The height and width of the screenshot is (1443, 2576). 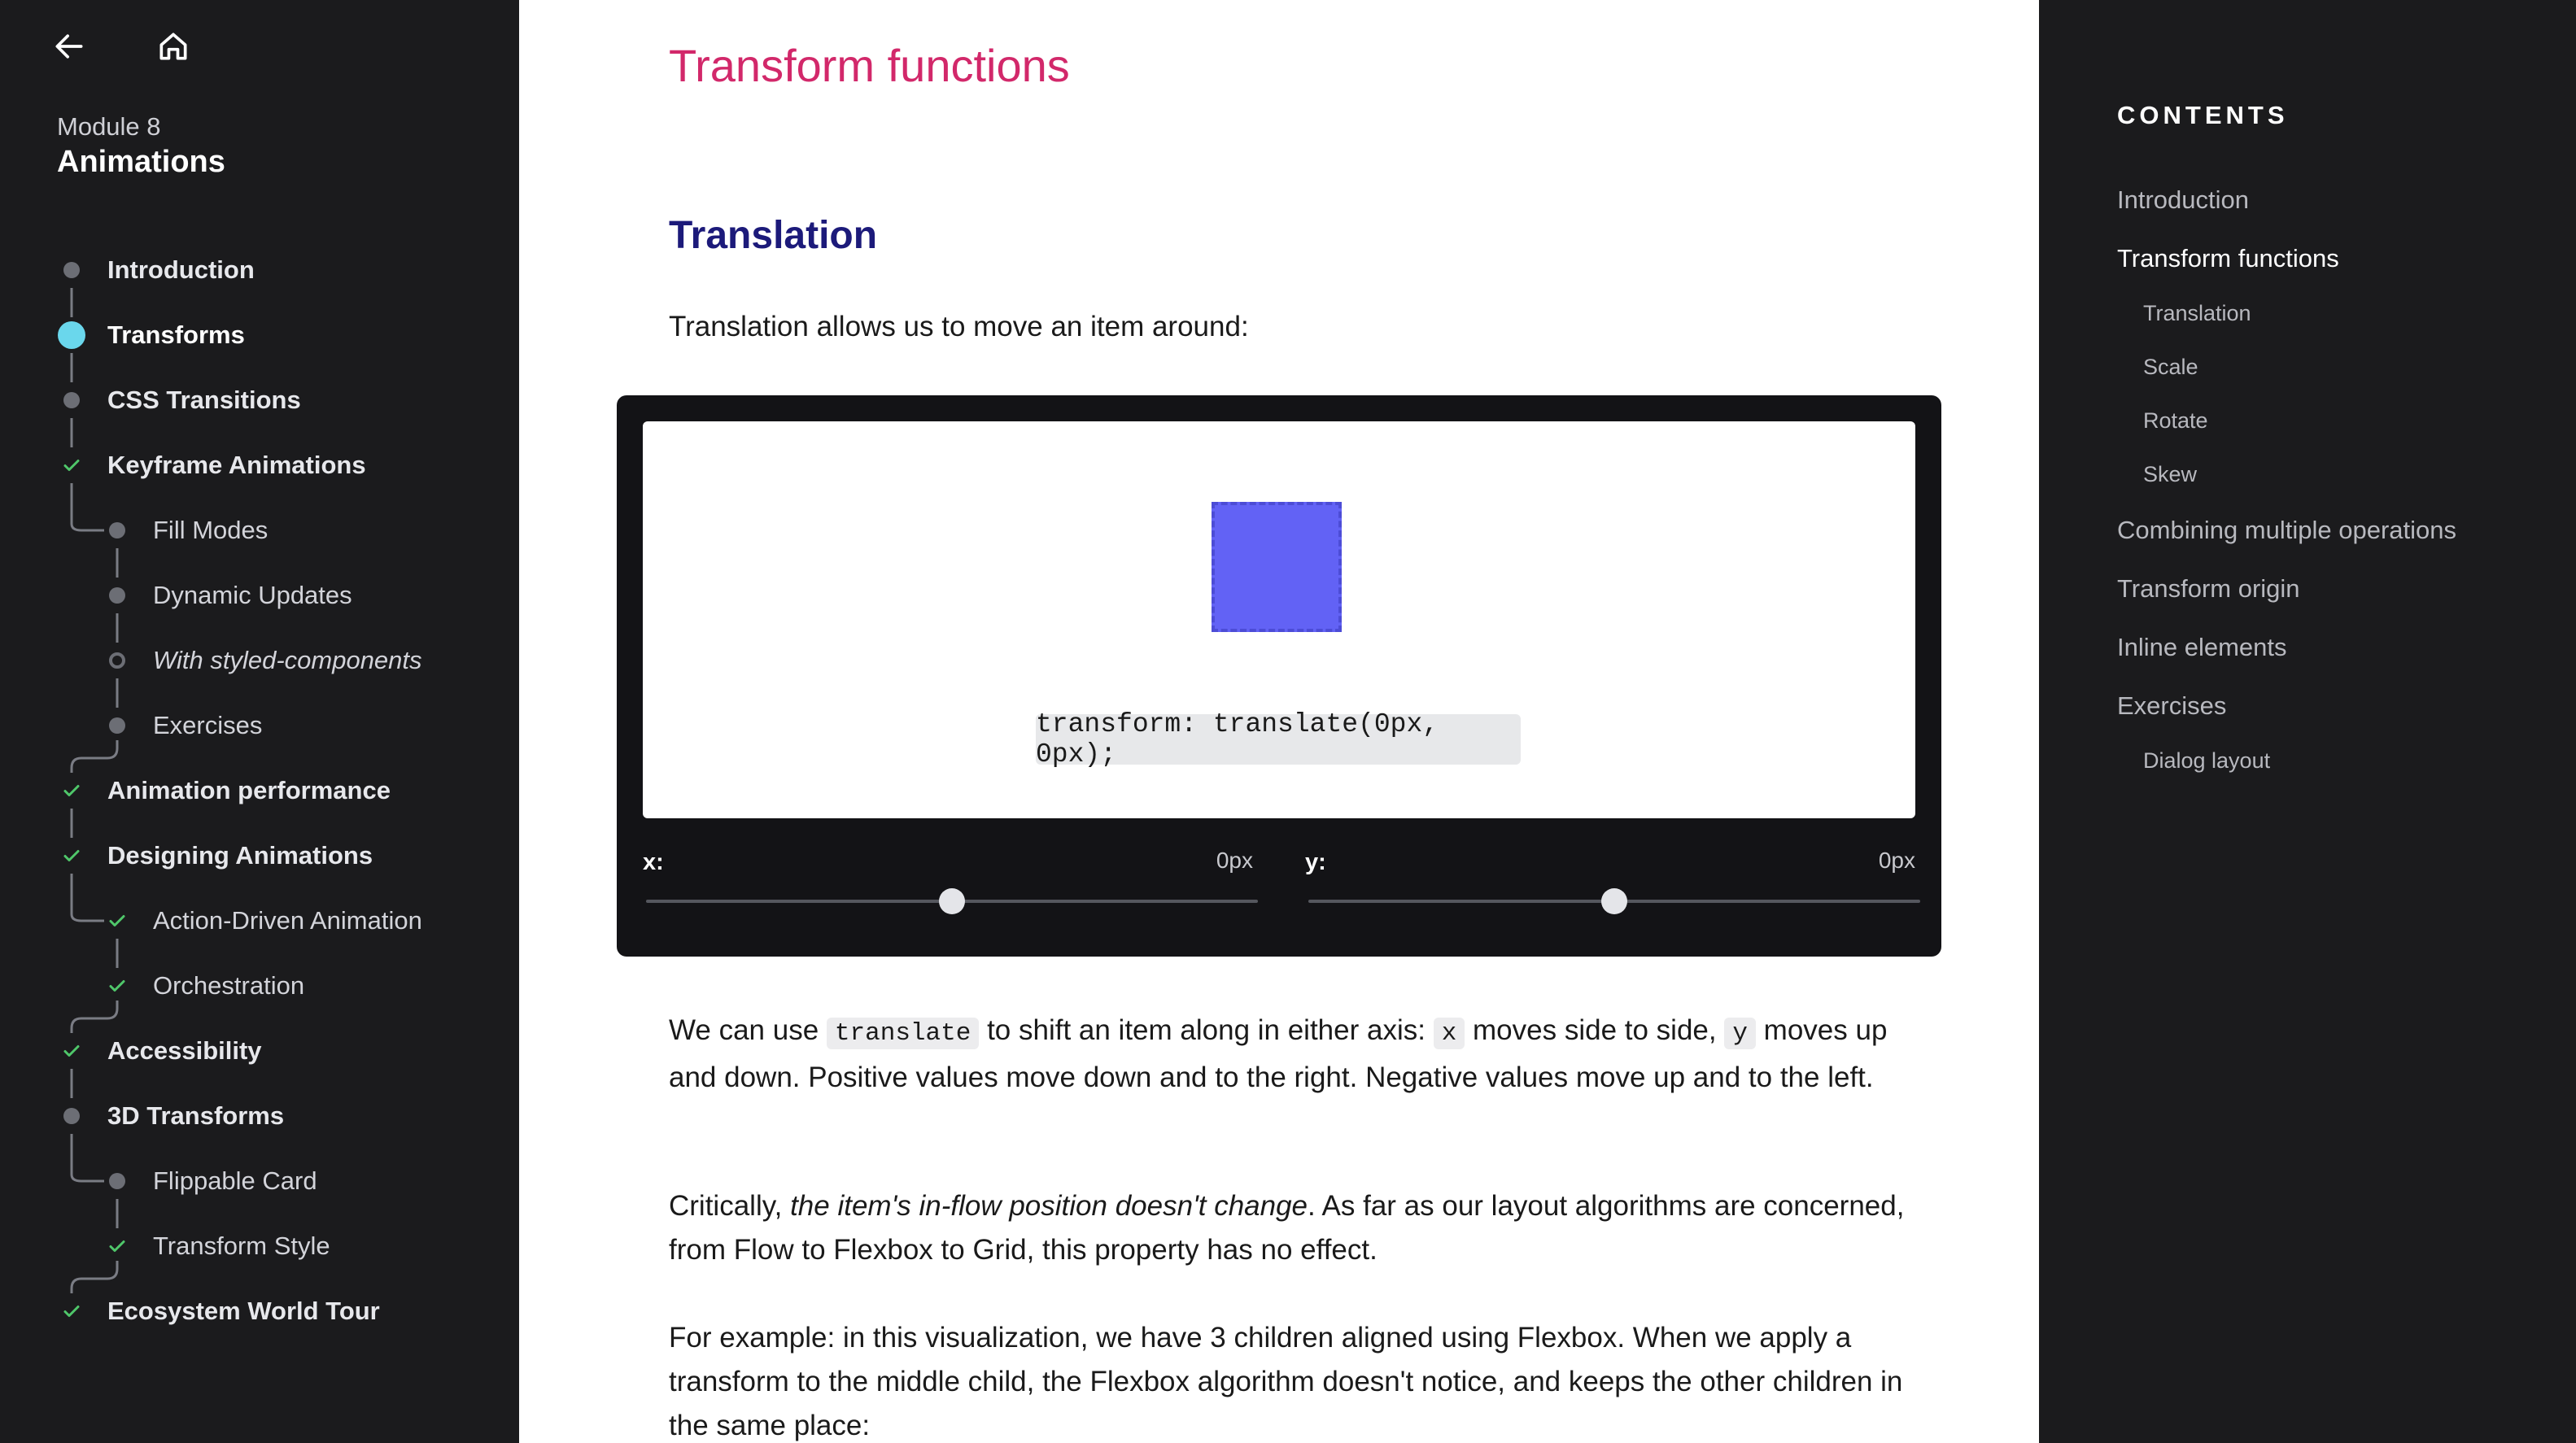 I want to click on inline-code: x, so click(x=1449, y=1033).